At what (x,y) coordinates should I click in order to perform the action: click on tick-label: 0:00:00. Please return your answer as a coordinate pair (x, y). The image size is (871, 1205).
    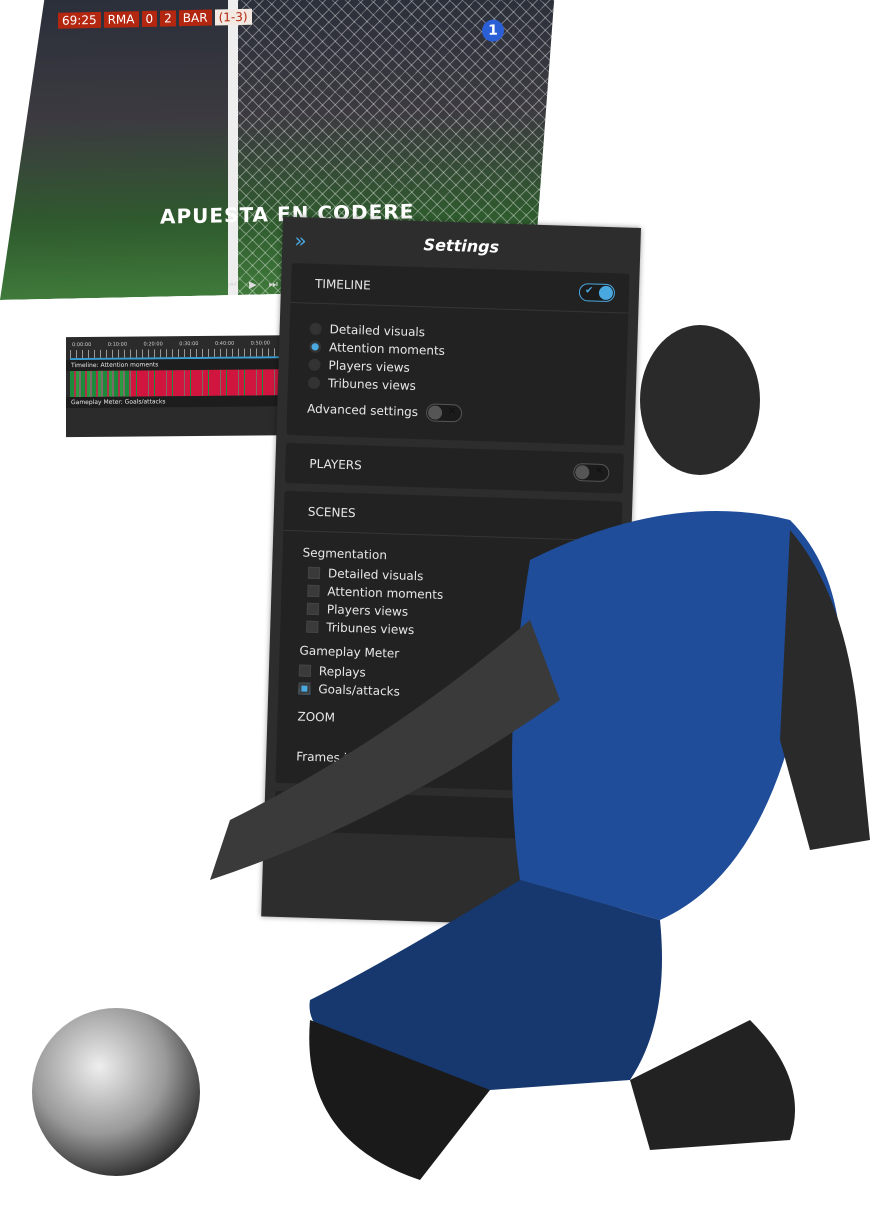
    Looking at the image, I should click on (82, 345).